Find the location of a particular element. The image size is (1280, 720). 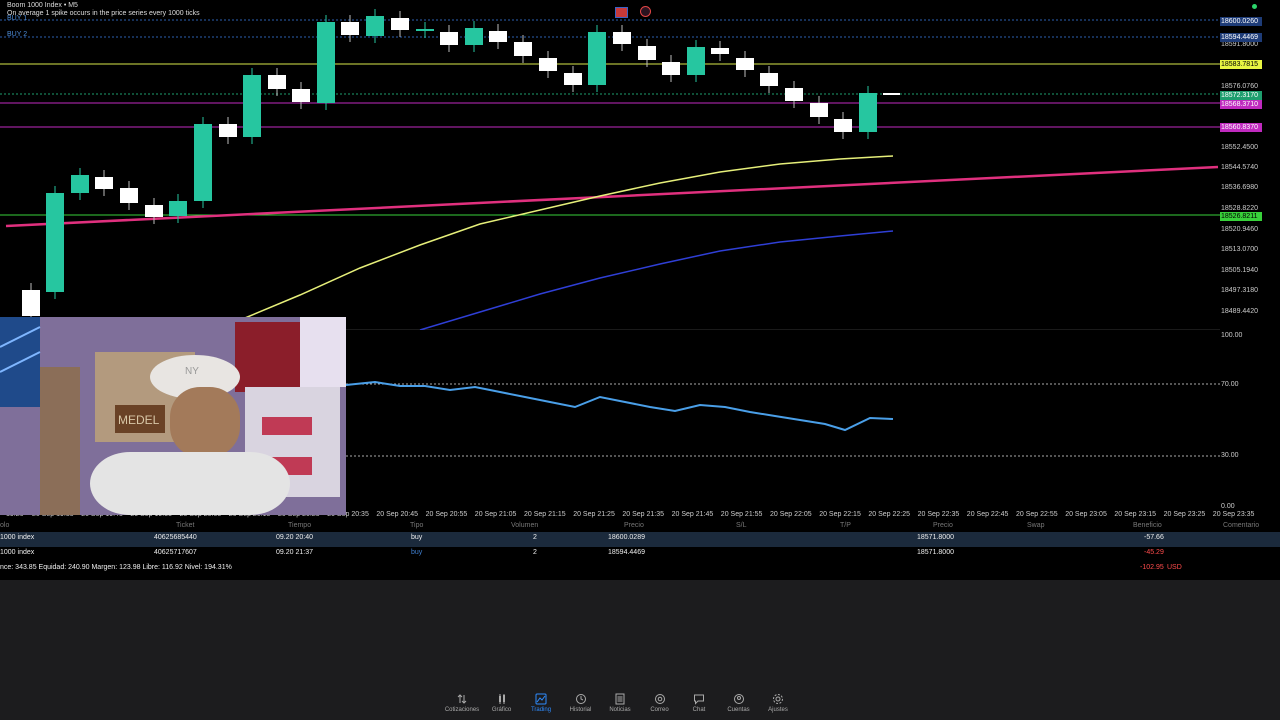

price-axis-label: 18591.8000 is located at coordinates (1239, 44).